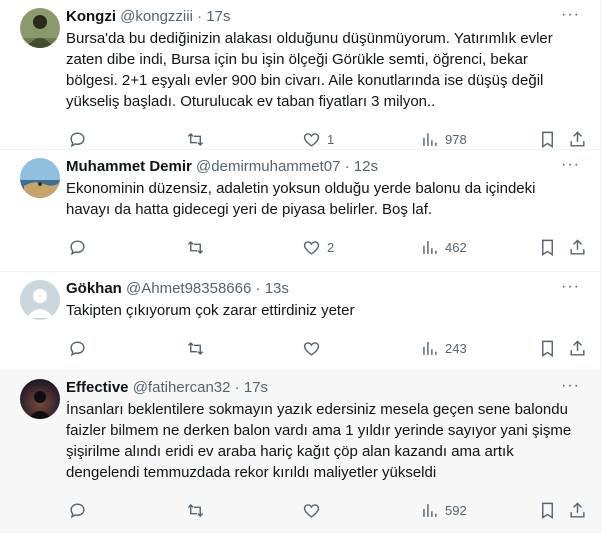  What do you see at coordinates (97, 387) in the screenshot?
I see `display-name: Effective` at bounding box center [97, 387].